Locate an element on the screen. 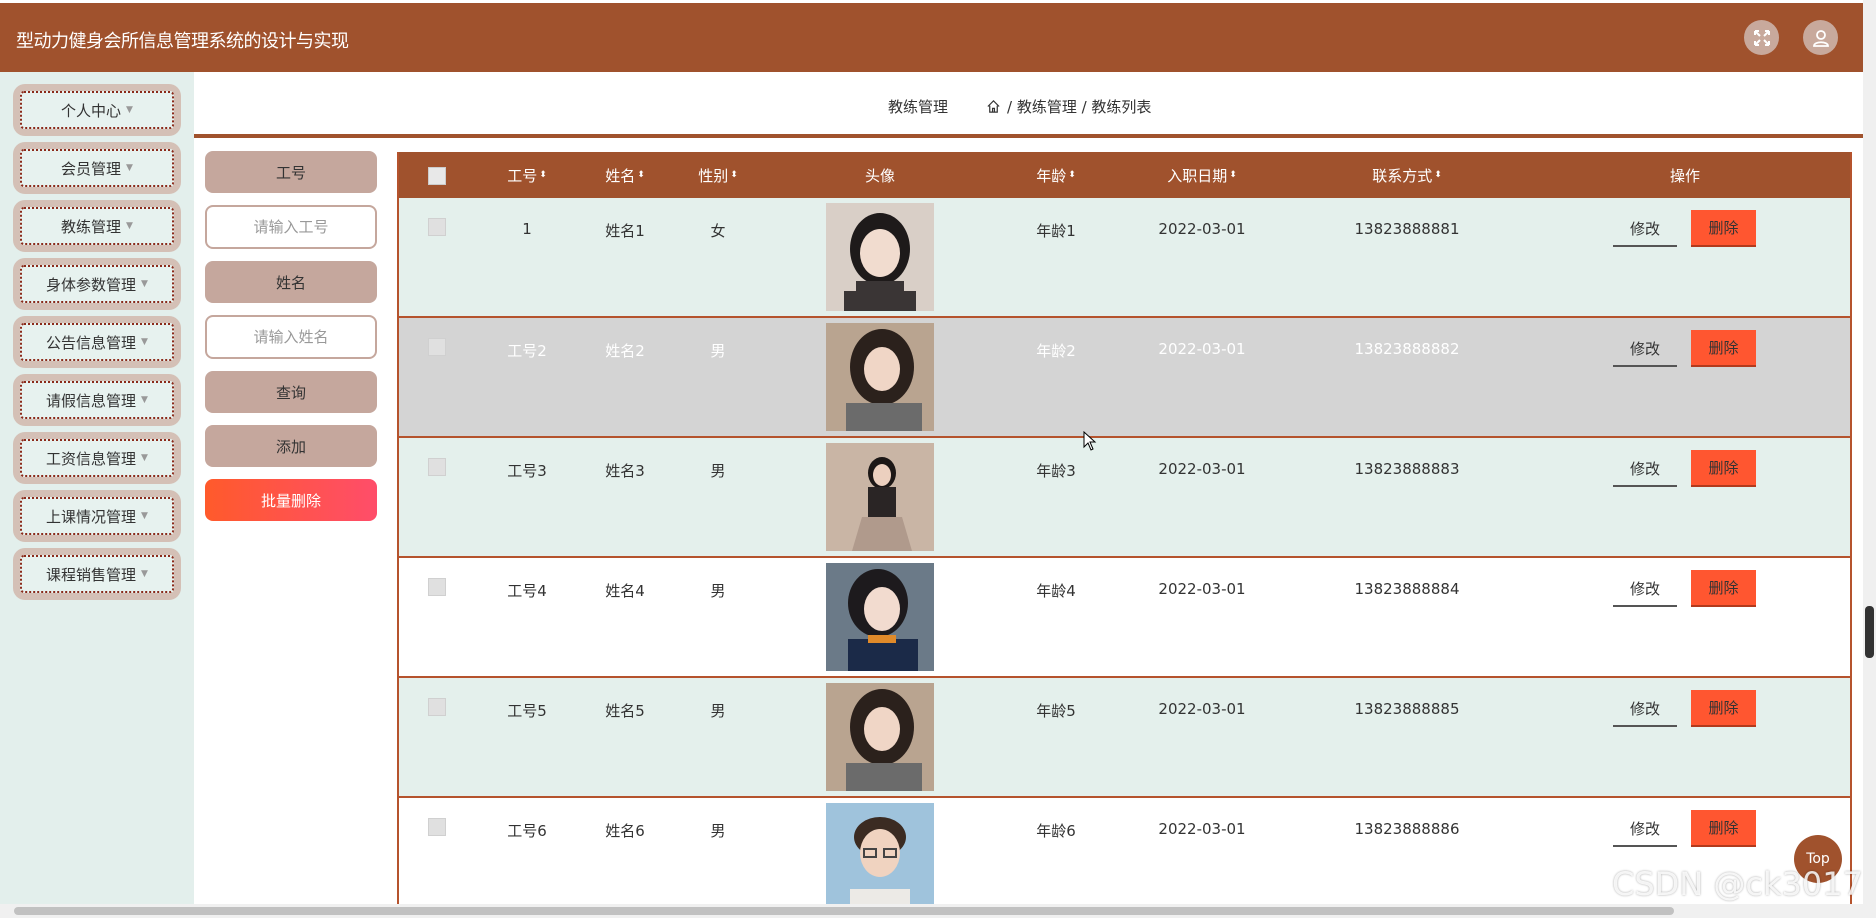 The width and height of the screenshot is (1876, 918). sidebar-item-announcements: 公告信息管理 ▼ is located at coordinates (97, 342).